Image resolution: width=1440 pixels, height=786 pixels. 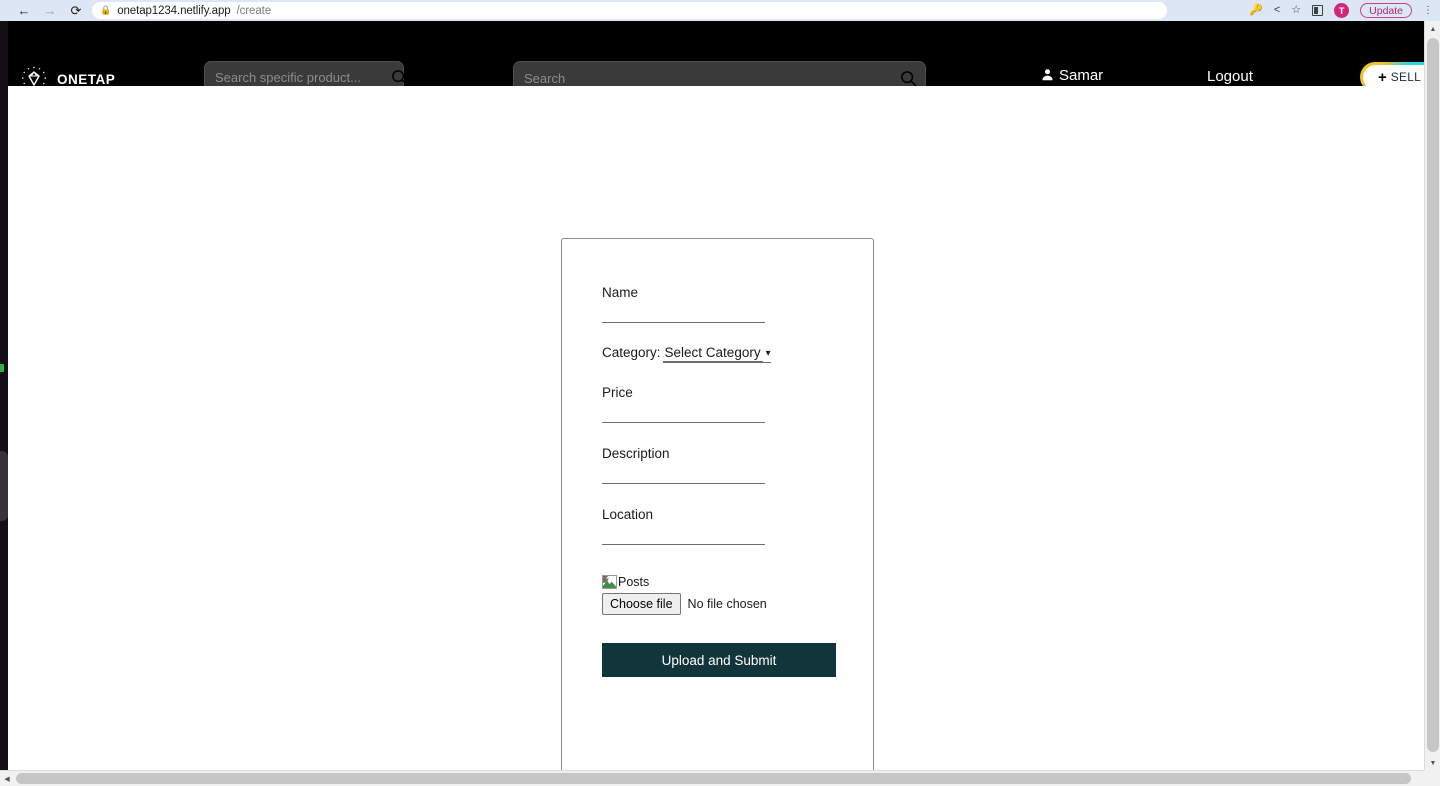 I want to click on lock-icon: 🔒, so click(x=106, y=10).